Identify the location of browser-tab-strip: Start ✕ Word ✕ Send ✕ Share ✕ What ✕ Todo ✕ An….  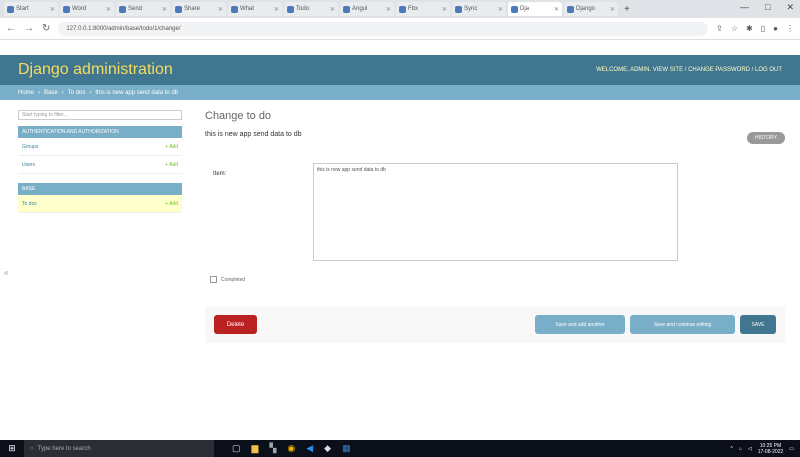
(400, 9).